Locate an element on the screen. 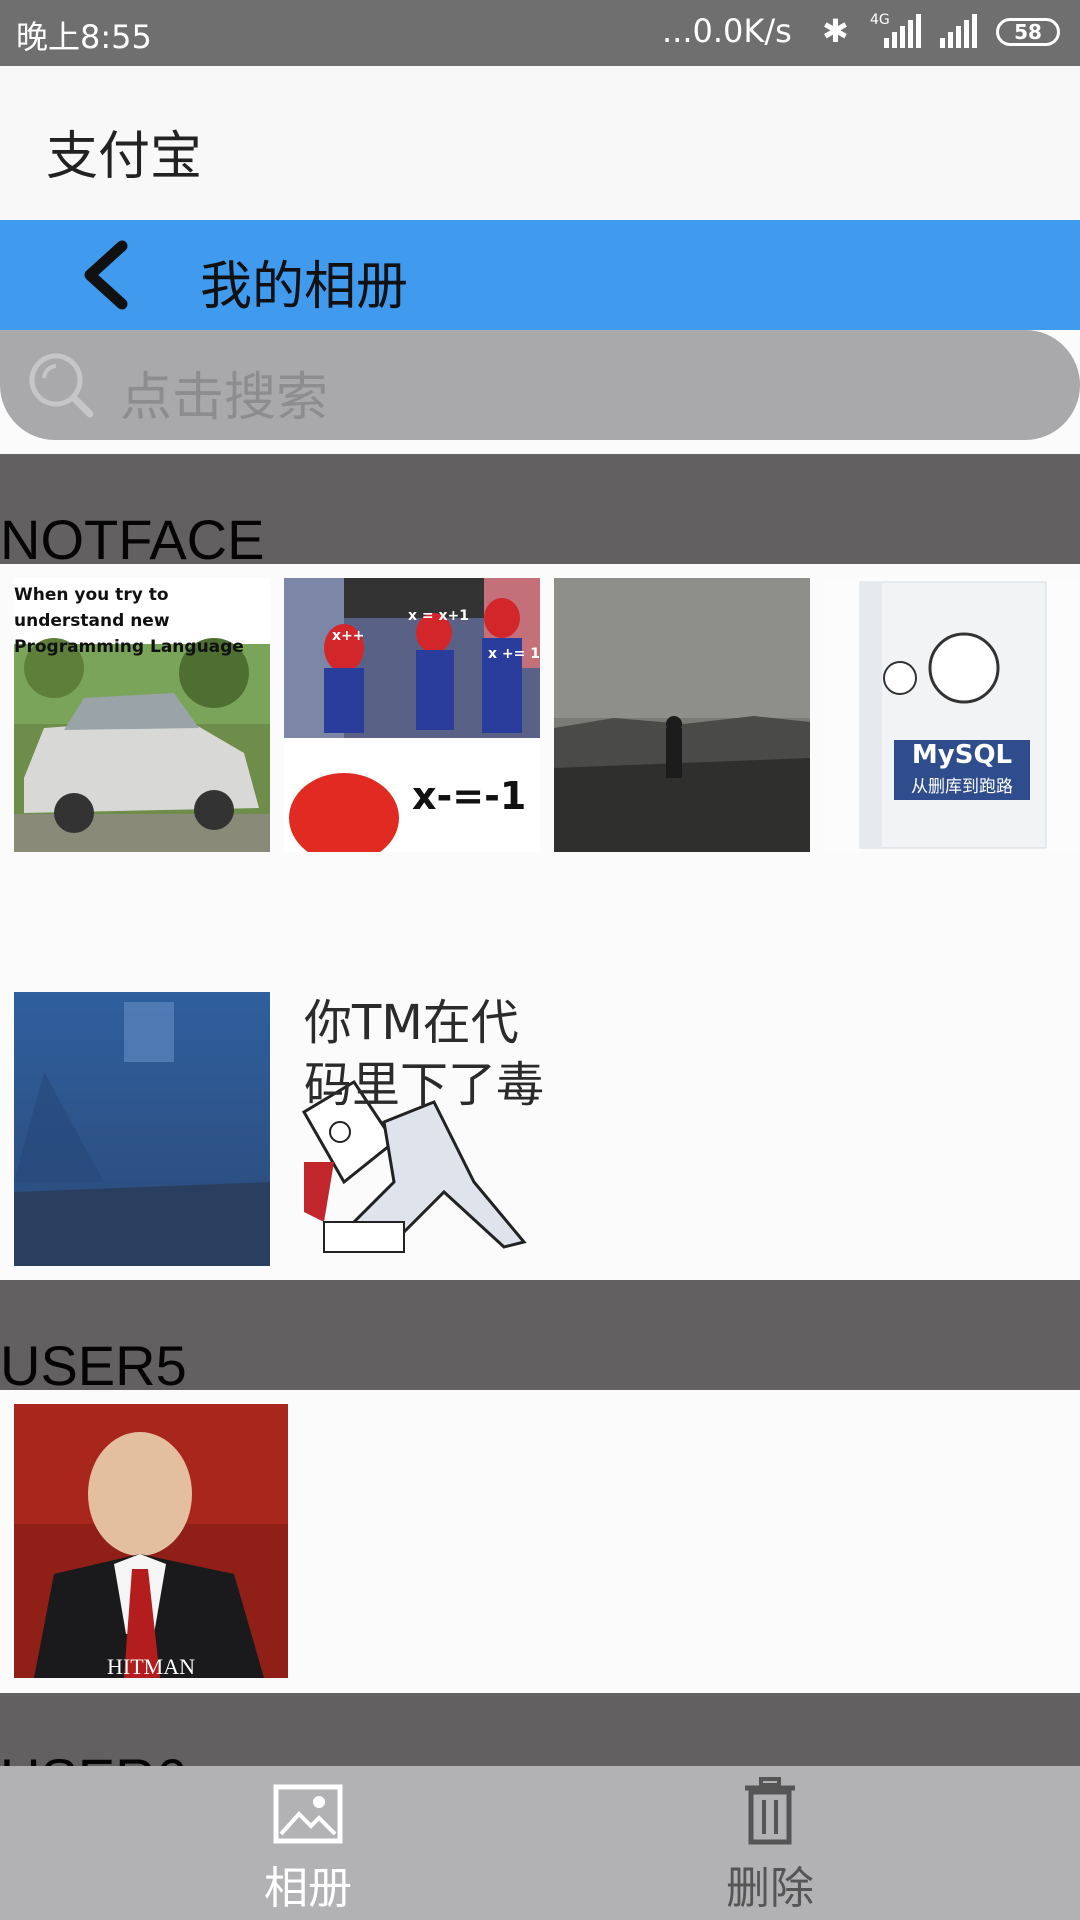  tab-album: 相册 is located at coordinates (308, 1843).